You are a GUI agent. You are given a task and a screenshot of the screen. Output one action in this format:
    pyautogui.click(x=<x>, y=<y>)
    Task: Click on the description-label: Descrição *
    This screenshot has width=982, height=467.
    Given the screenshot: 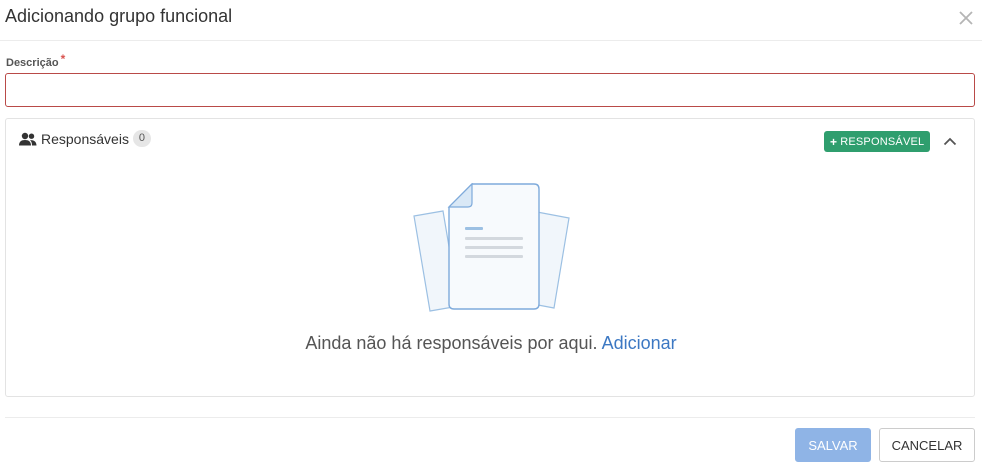 What is the action you would take?
    pyautogui.click(x=36, y=60)
    